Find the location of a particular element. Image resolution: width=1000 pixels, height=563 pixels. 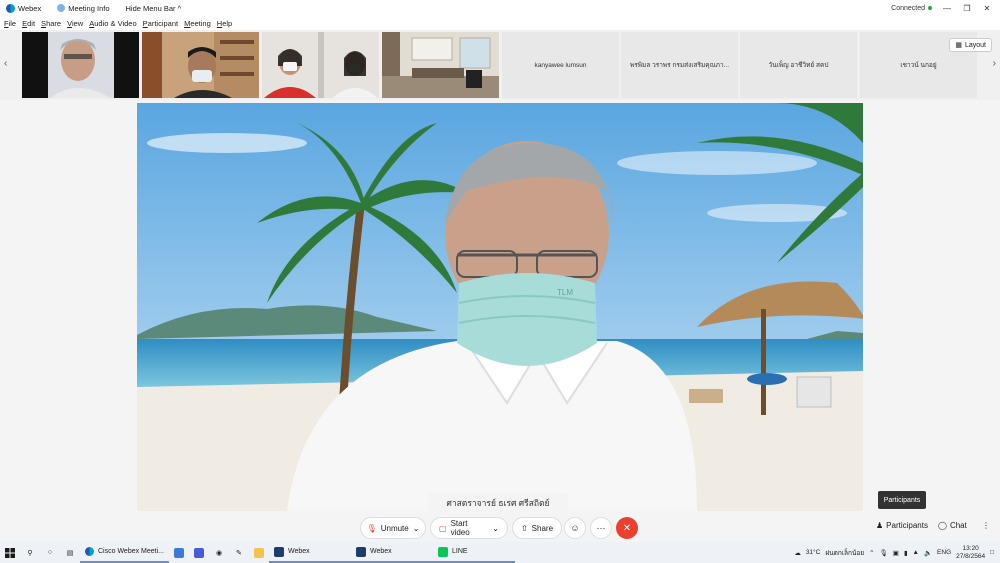

webex-app-menu: Webex is located at coordinates (24, 8).